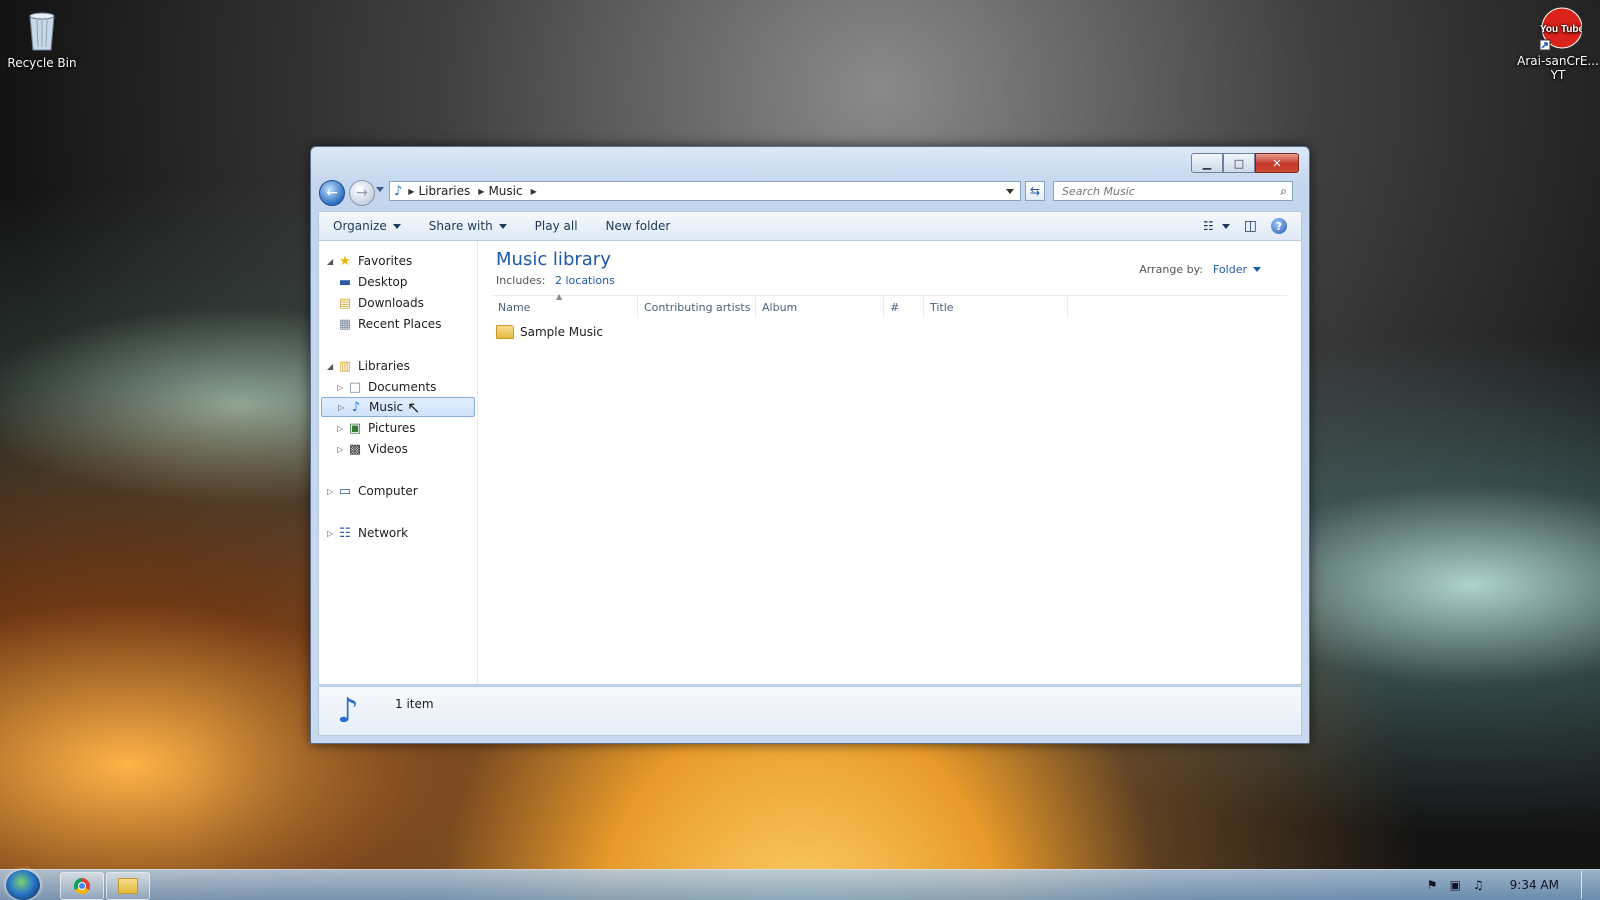 Image resolution: width=1600 pixels, height=900 pixels. Describe the element at coordinates (460, 226) in the screenshot. I see `share-with-label: Share with` at that location.